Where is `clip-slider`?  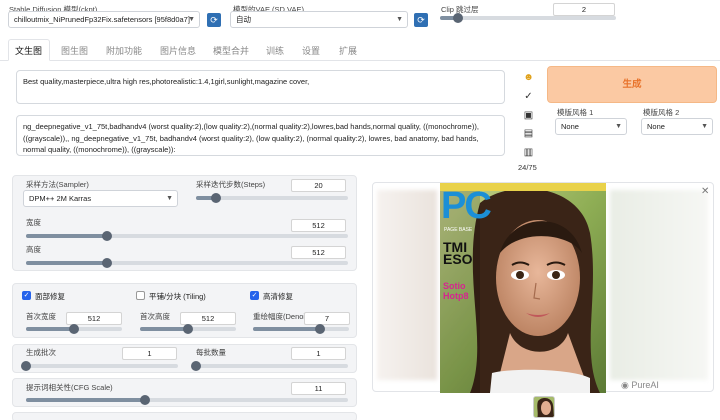 clip-slider is located at coordinates (528, 18).